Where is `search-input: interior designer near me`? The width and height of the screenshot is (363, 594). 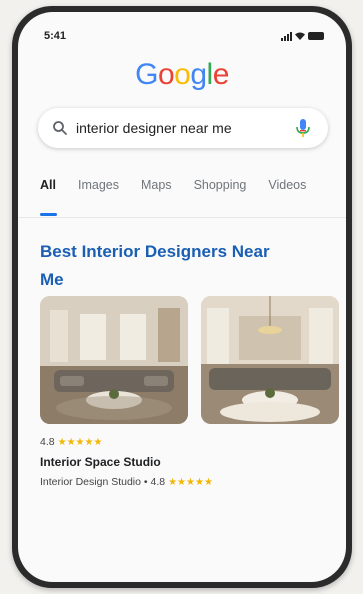
search-input: interior designer near me is located at coordinates (185, 128).